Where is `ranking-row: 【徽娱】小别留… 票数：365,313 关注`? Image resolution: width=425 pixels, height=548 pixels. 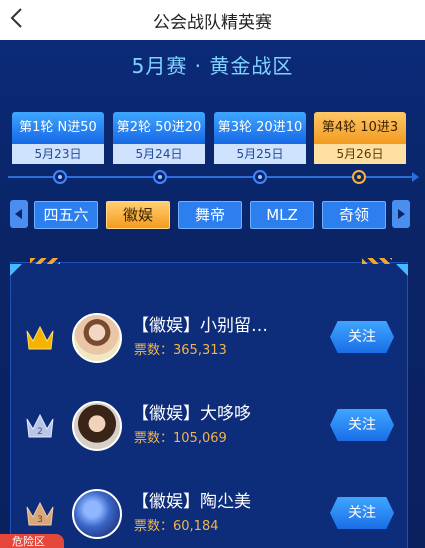 ranking-row: 【徽娱】小别留… 票数：365,313 关注 is located at coordinates (209, 338).